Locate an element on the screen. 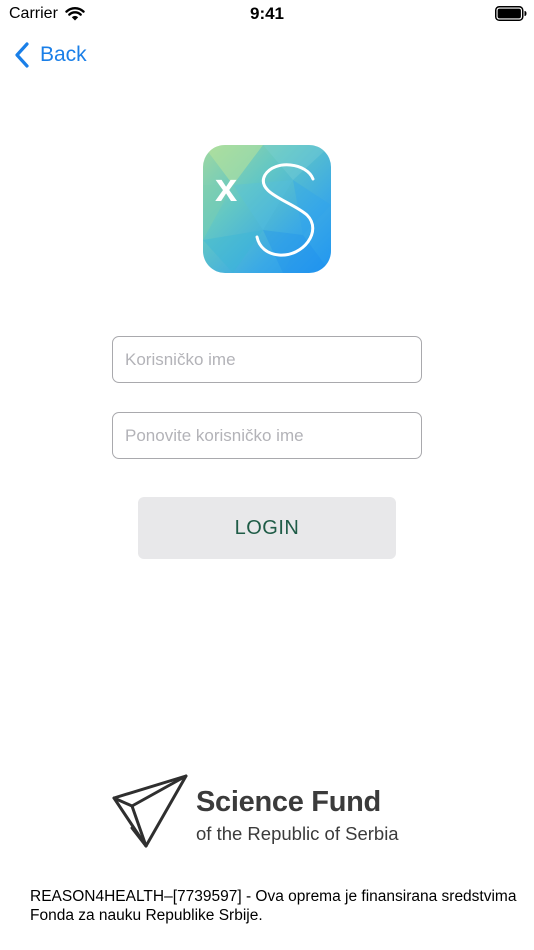  username-field is located at coordinates (267, 359).